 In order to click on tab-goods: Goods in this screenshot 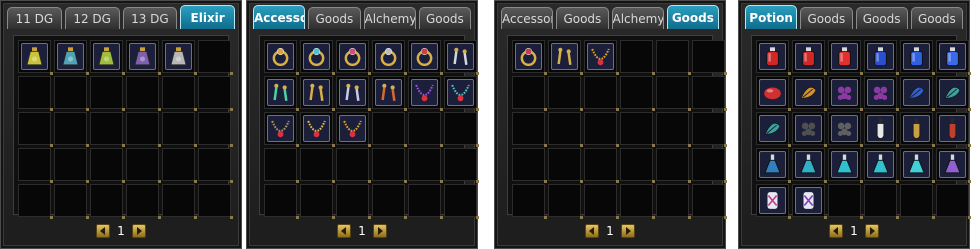, I will do `click(582, 18)`.